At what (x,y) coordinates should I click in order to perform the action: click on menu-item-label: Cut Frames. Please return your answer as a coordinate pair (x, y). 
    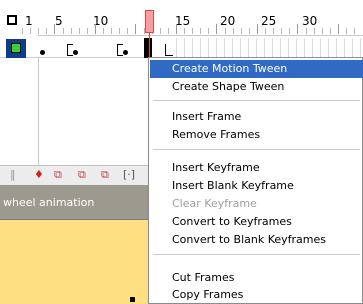
    Looking at the image, I should click on (203, 277).